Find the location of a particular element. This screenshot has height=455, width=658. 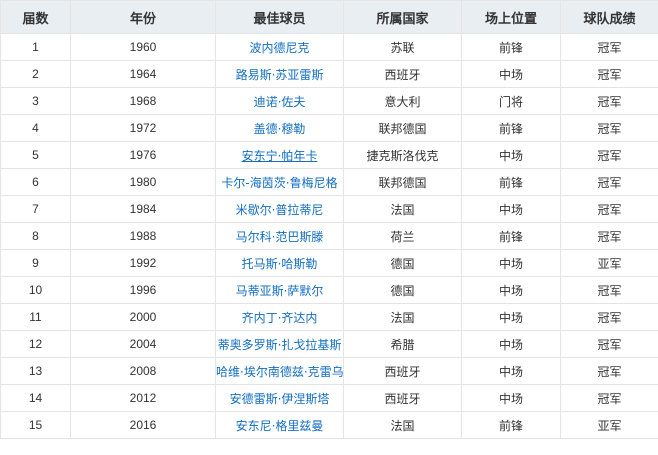

cell-edition: 11 is located at coordinates (35, 317).